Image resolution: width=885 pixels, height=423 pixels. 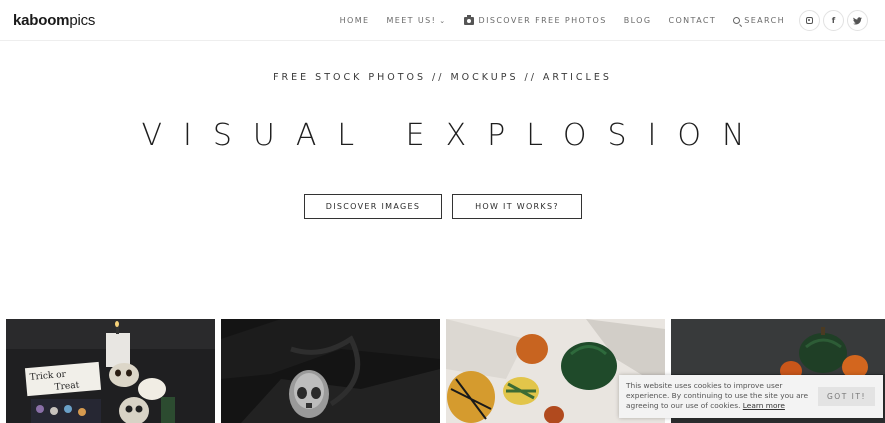 I want to click on nav-discover-label: DISCOVER FREE PHOTOS, so click(x=542, y=20).